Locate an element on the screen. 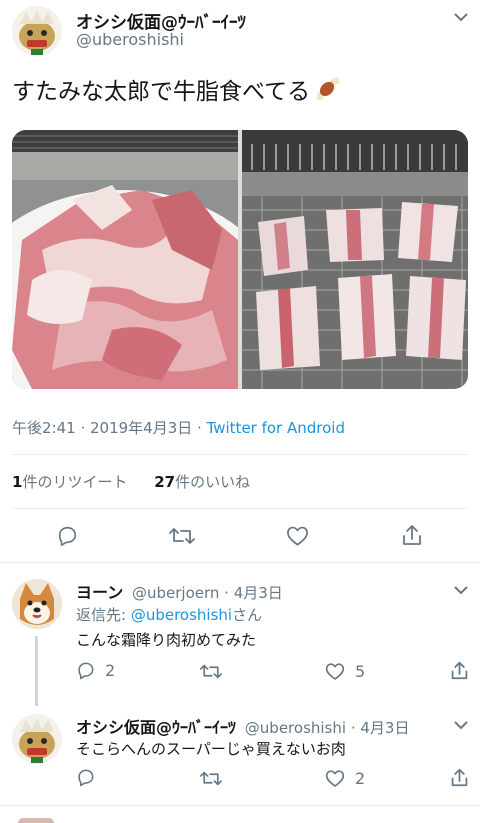 The width and height of the screenshot is (480, 823). reply-to-prefix: 返信先: is located at coordinates (103, 615).